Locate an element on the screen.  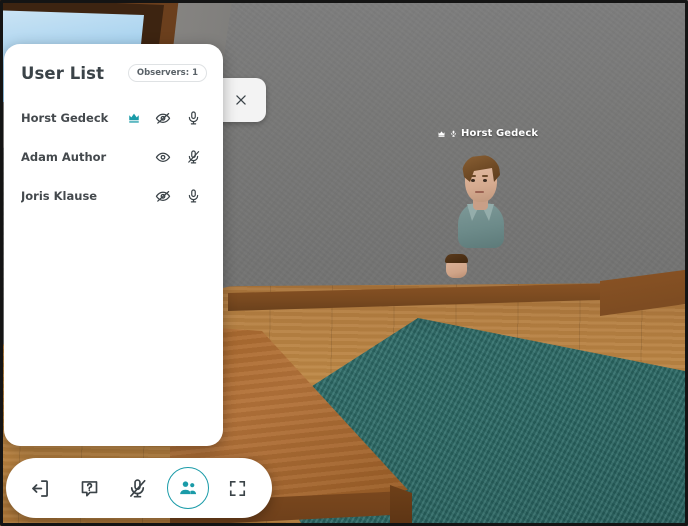
avatar-nametag: Horst Gedeck is located at coordinates (487, 133).